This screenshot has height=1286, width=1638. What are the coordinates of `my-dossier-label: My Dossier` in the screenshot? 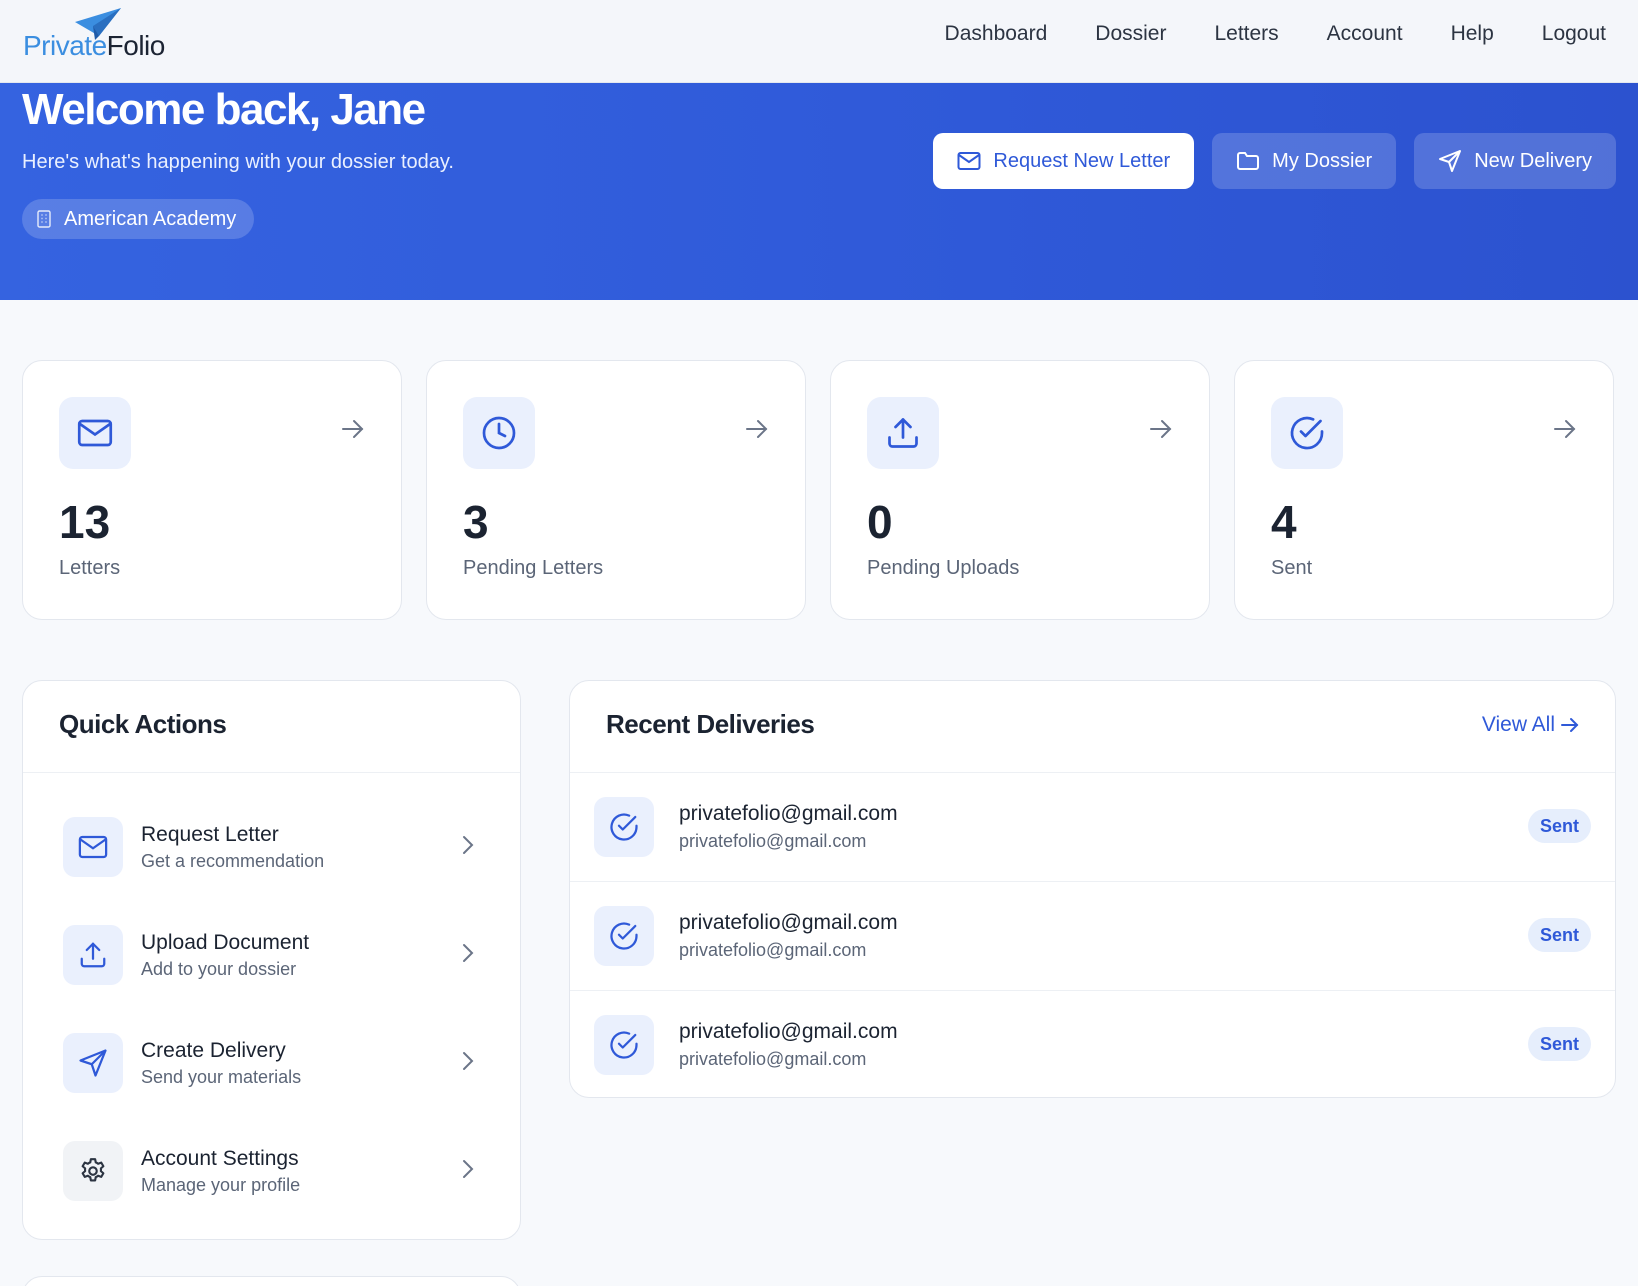 It's located at (1322, 160).